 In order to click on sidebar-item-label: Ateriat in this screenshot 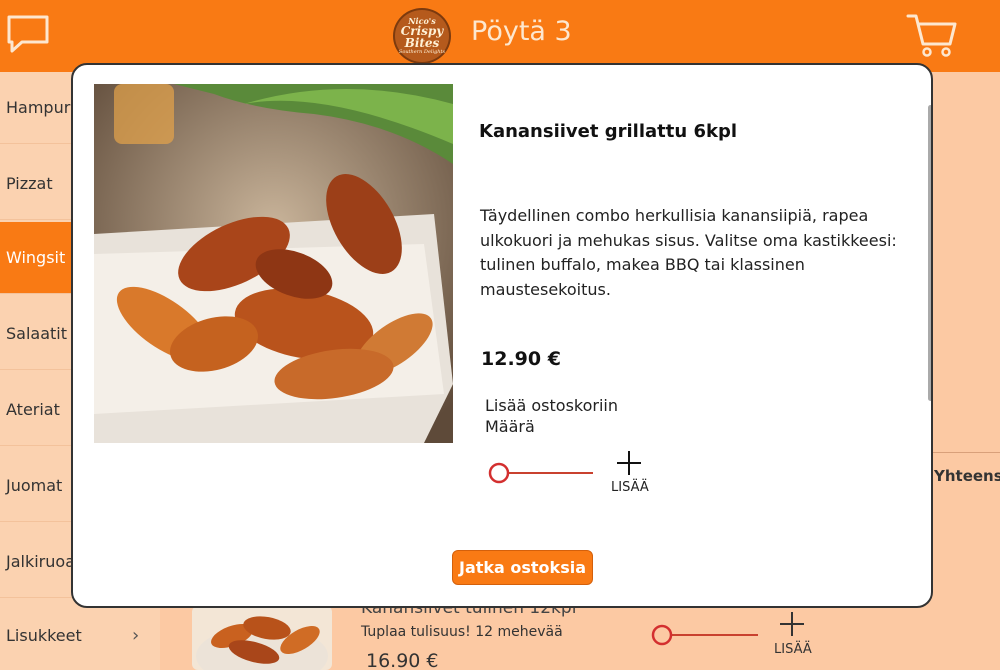, I will do `click(33, 409)`.